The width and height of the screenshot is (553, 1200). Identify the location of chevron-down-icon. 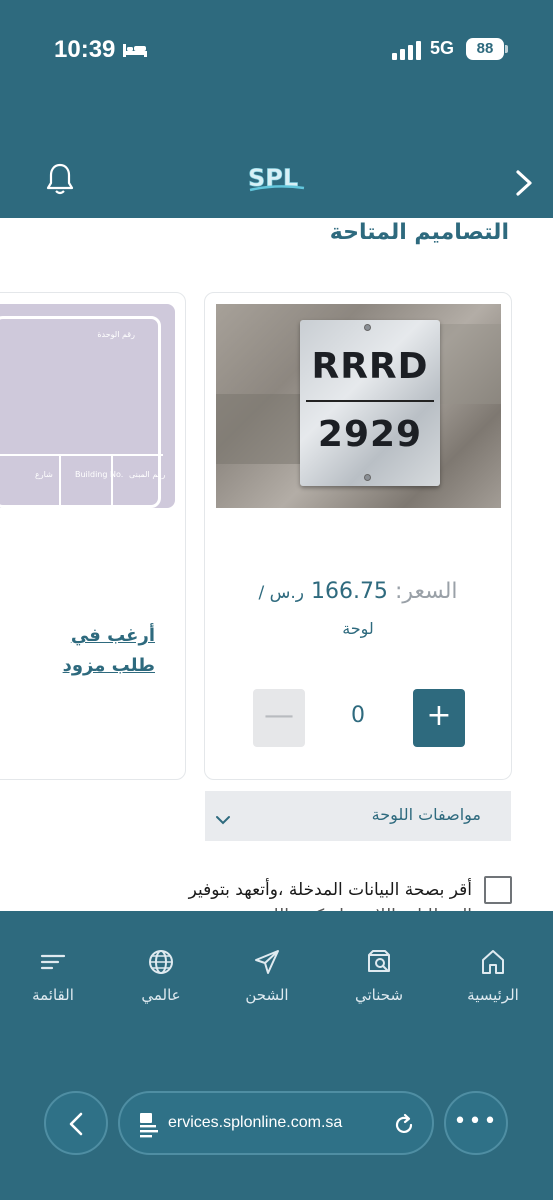
(223, 820).